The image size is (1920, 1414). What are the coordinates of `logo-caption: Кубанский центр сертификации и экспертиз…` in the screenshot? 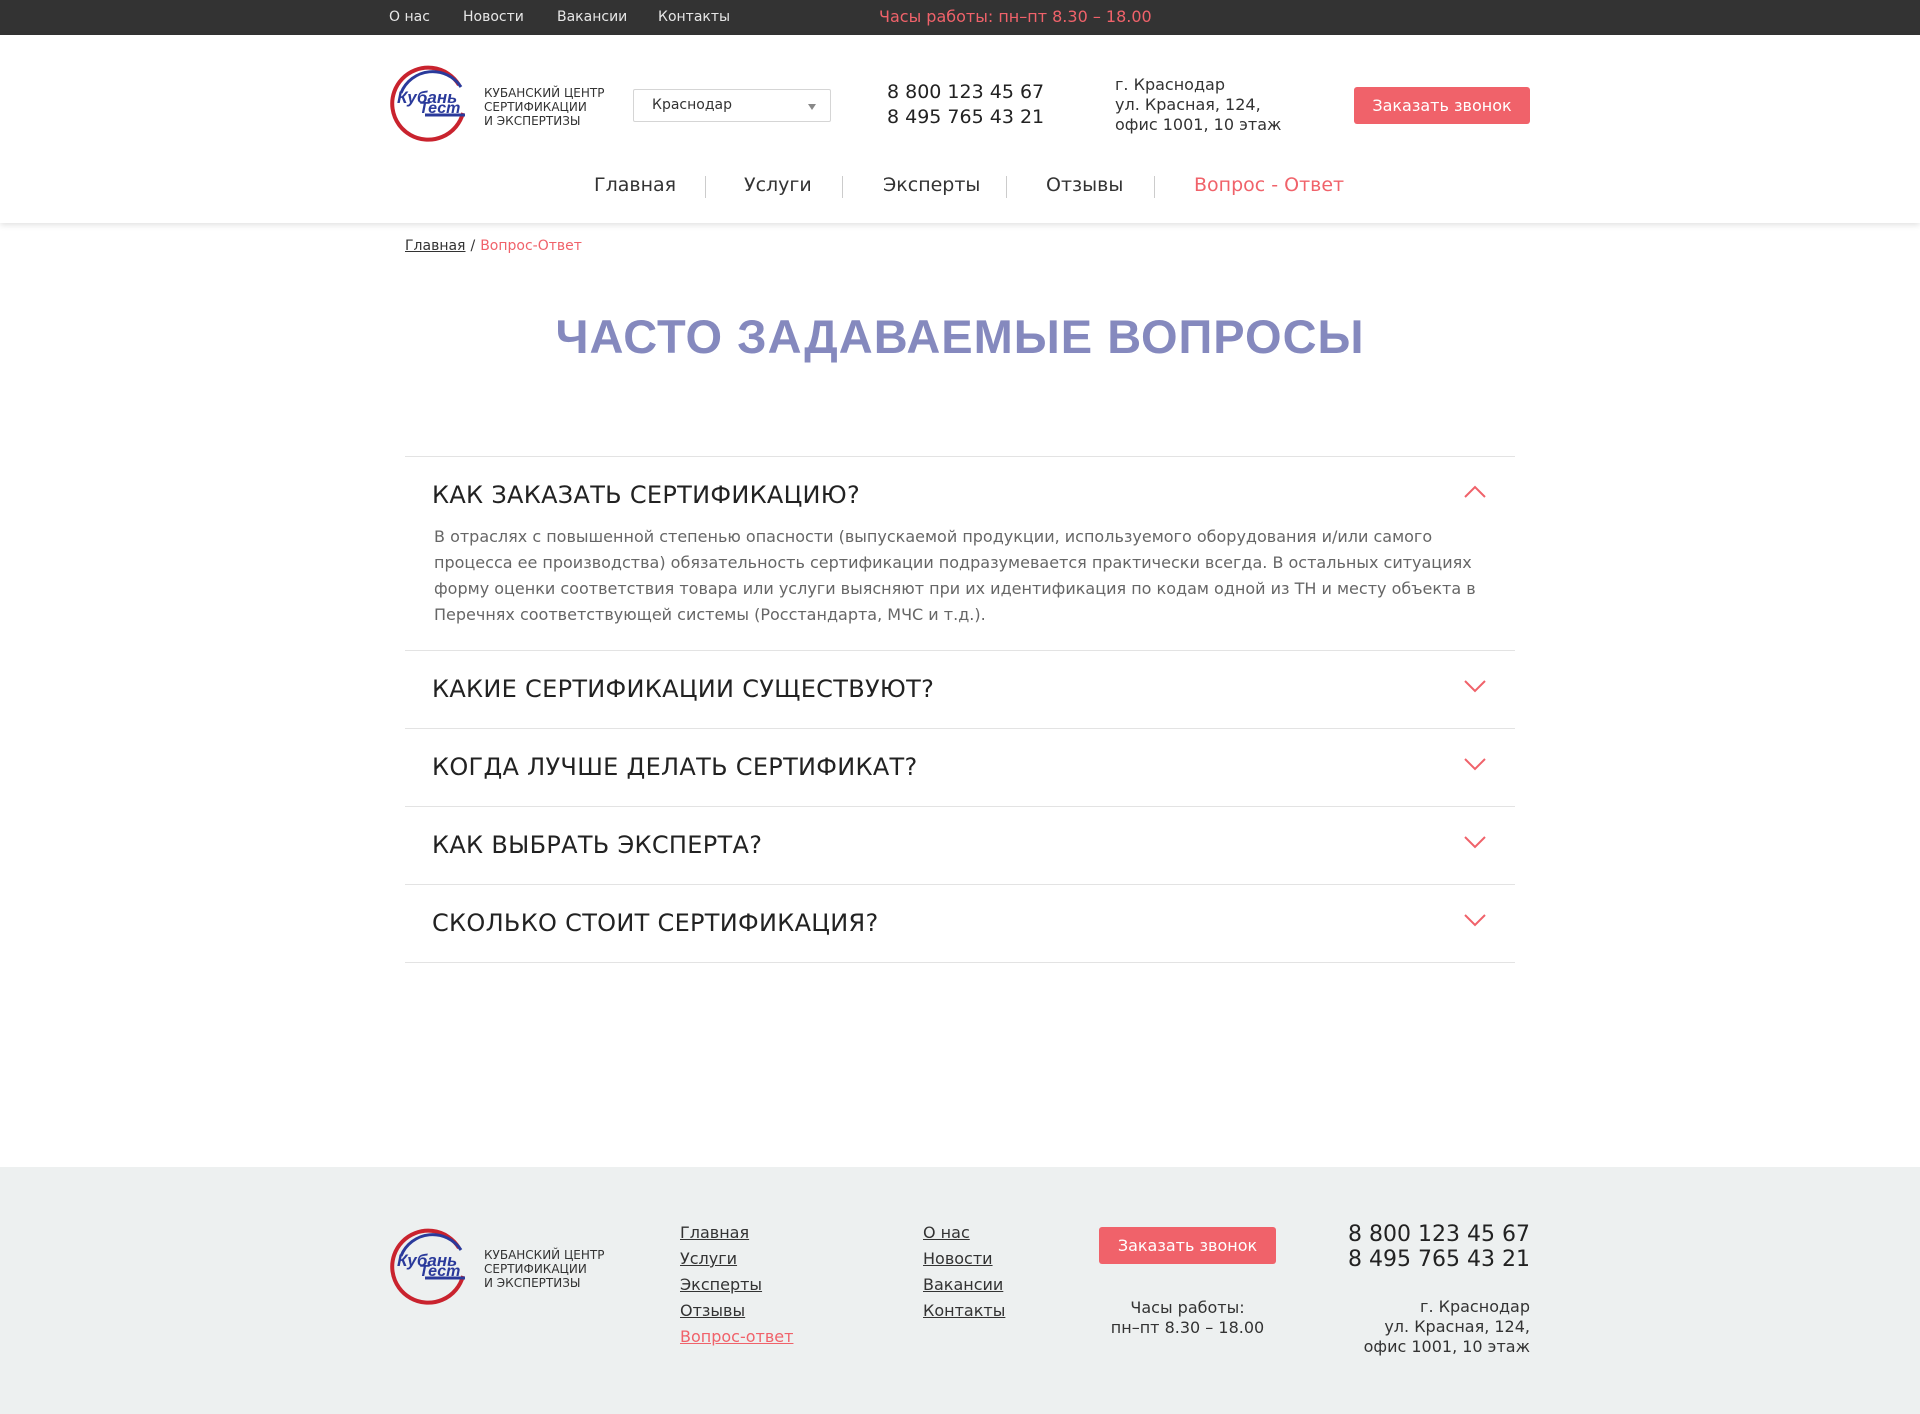 It's located at (544, 107).